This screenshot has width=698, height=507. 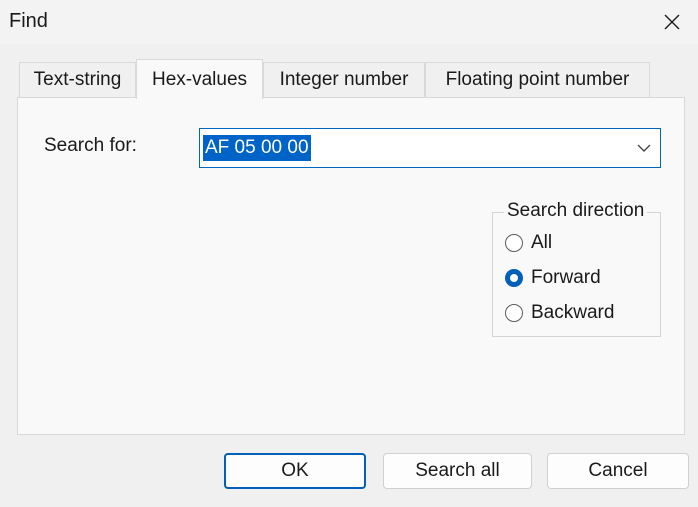 I want to click on tab-floating-point-number: Floating point number, so click(x=537, y=79).